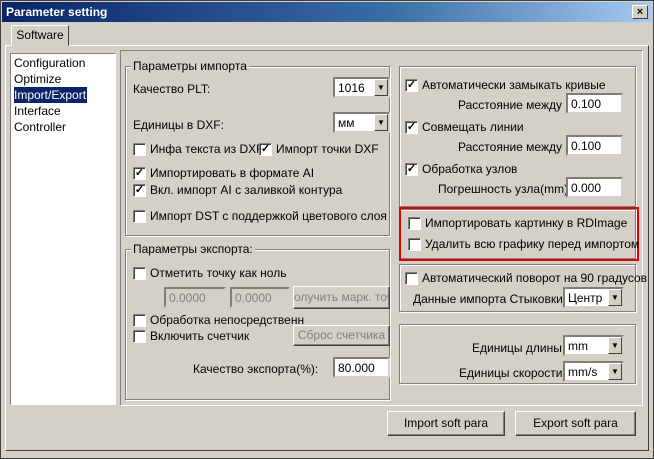 Image resolution: width=654 pixels, height=459 pixels. What do you see at coordinates (139, 336) in the screenshot?
I see `counter-checkbox` at bounding box center [139, 336].